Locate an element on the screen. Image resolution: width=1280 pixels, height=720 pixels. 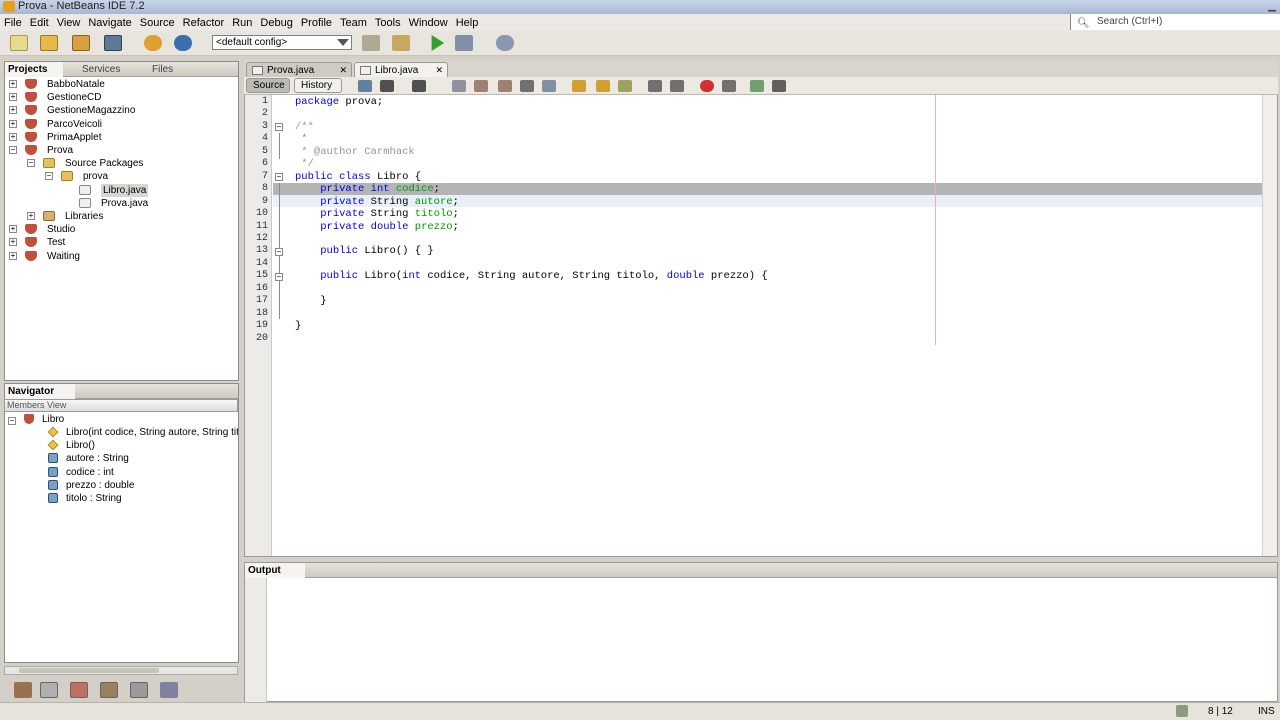
next-bookmark-icon is located at coordinates (603, 86).